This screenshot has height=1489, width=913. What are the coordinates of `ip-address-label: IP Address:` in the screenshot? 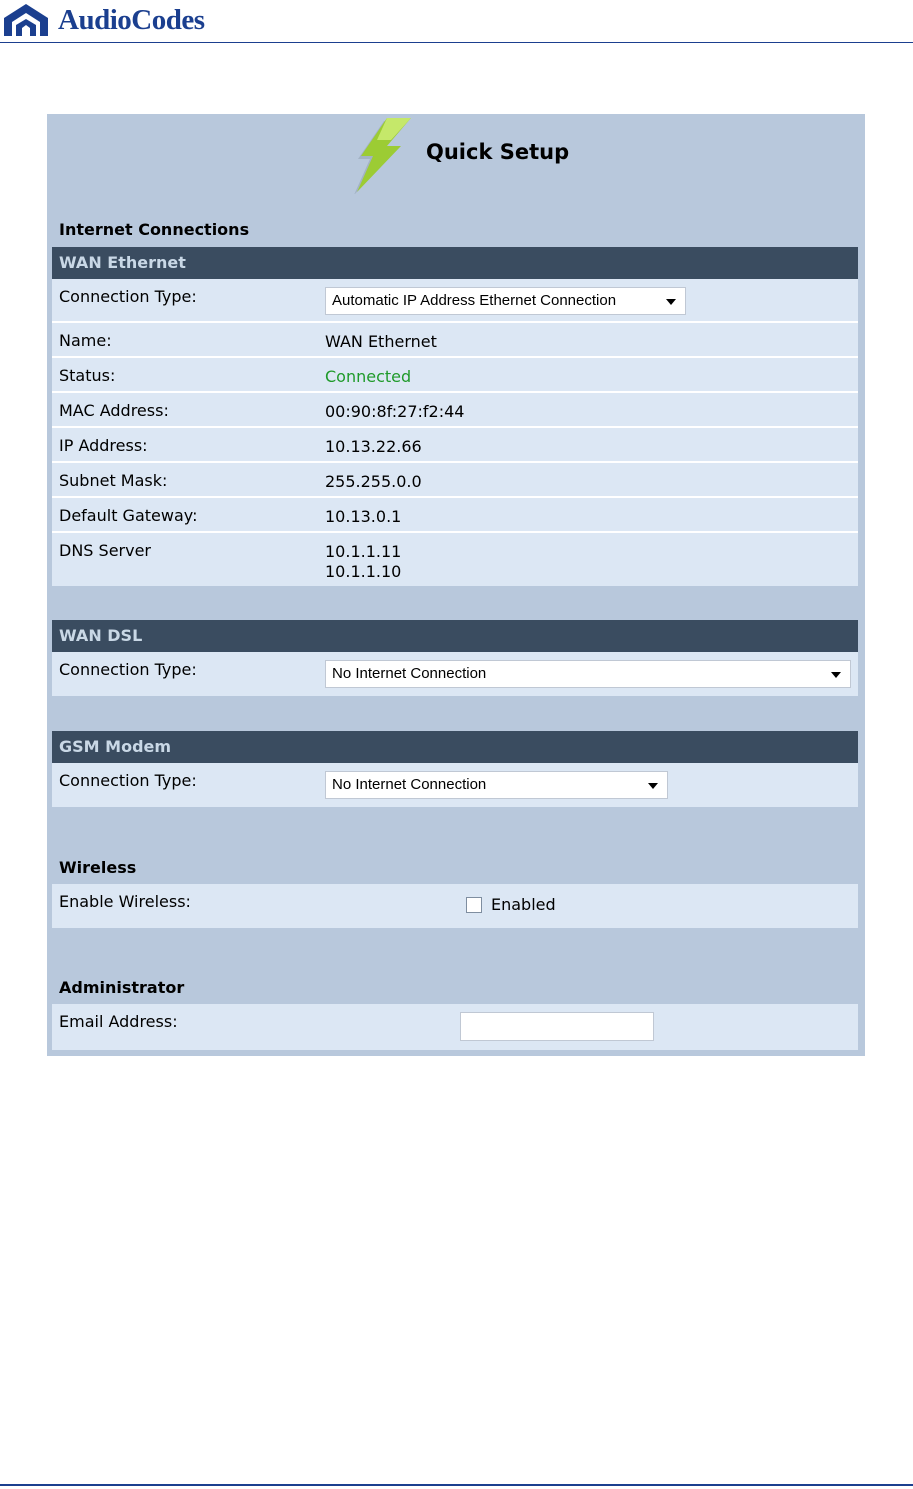 It's located at (103, 445).